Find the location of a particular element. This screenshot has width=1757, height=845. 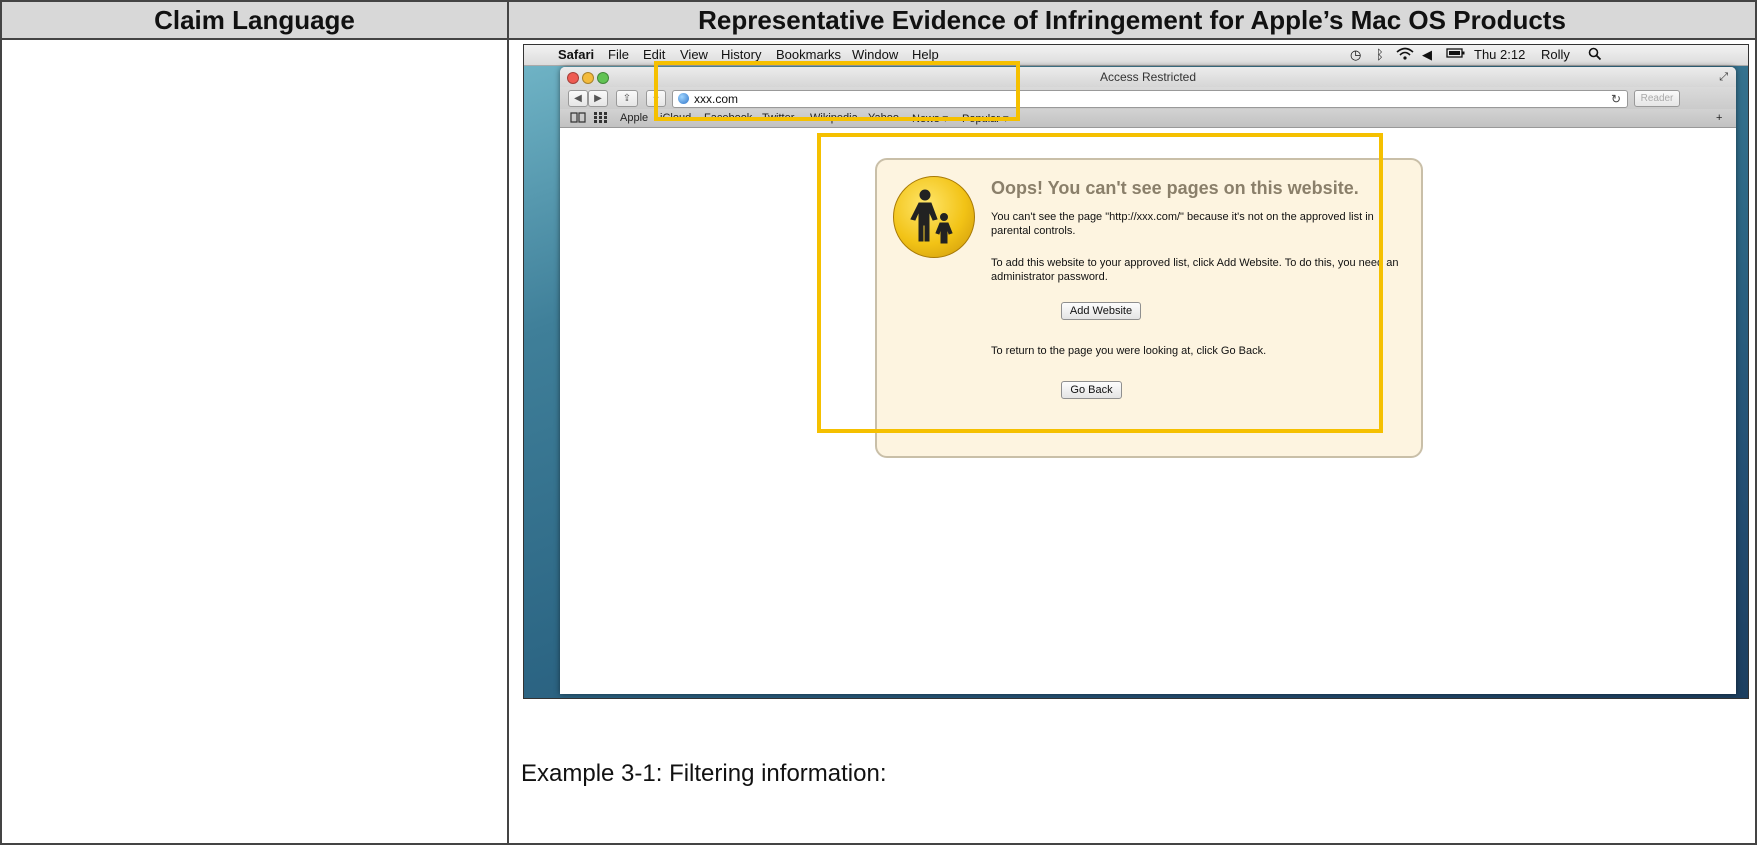

menu-view: View is located at coordinates (694, 54).